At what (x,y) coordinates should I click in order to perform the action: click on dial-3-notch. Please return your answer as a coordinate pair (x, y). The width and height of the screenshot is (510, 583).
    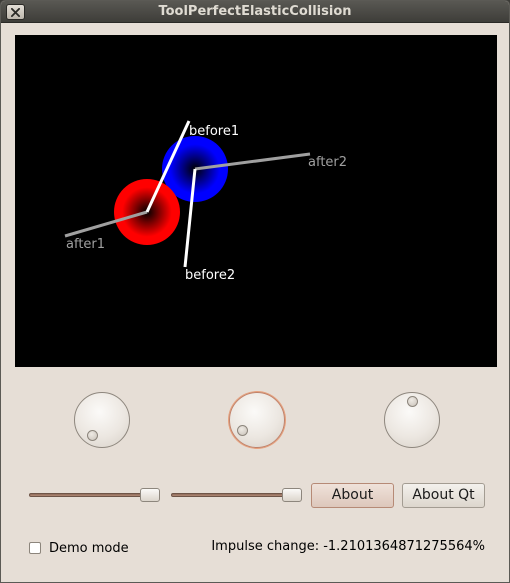
    Looking at the image, I should click on (412, 401).